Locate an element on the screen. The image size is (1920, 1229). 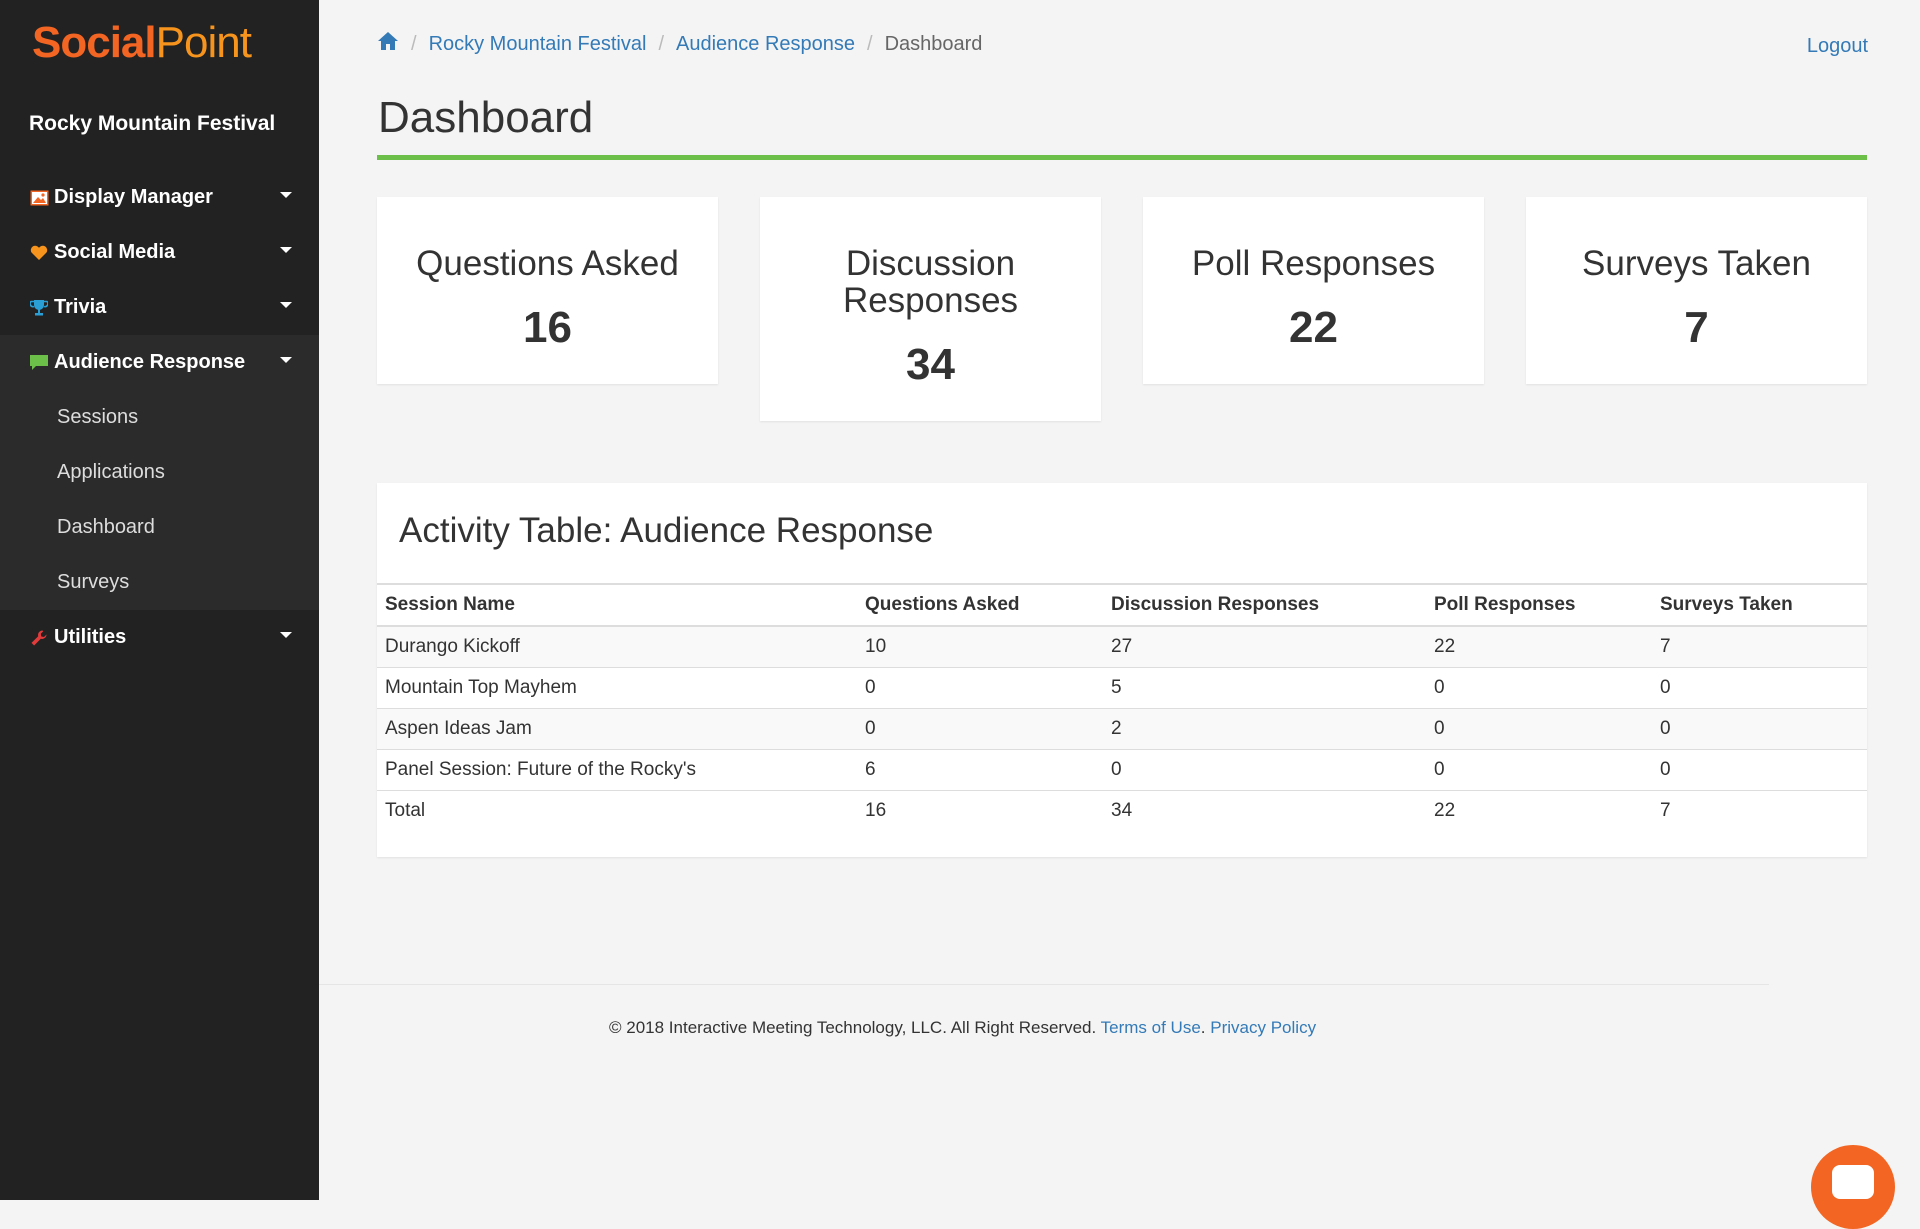
table-cell: 6 is located at coordinates (980, 770).